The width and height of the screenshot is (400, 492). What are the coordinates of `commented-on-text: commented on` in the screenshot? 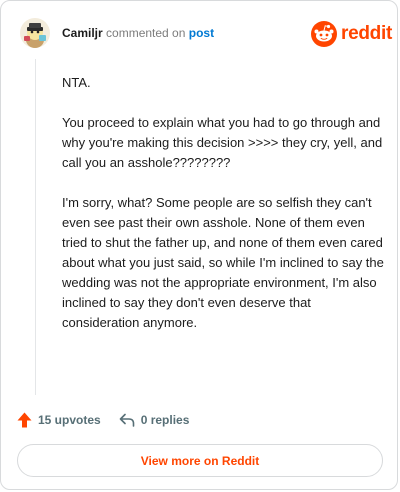 It's located at (146, 33).